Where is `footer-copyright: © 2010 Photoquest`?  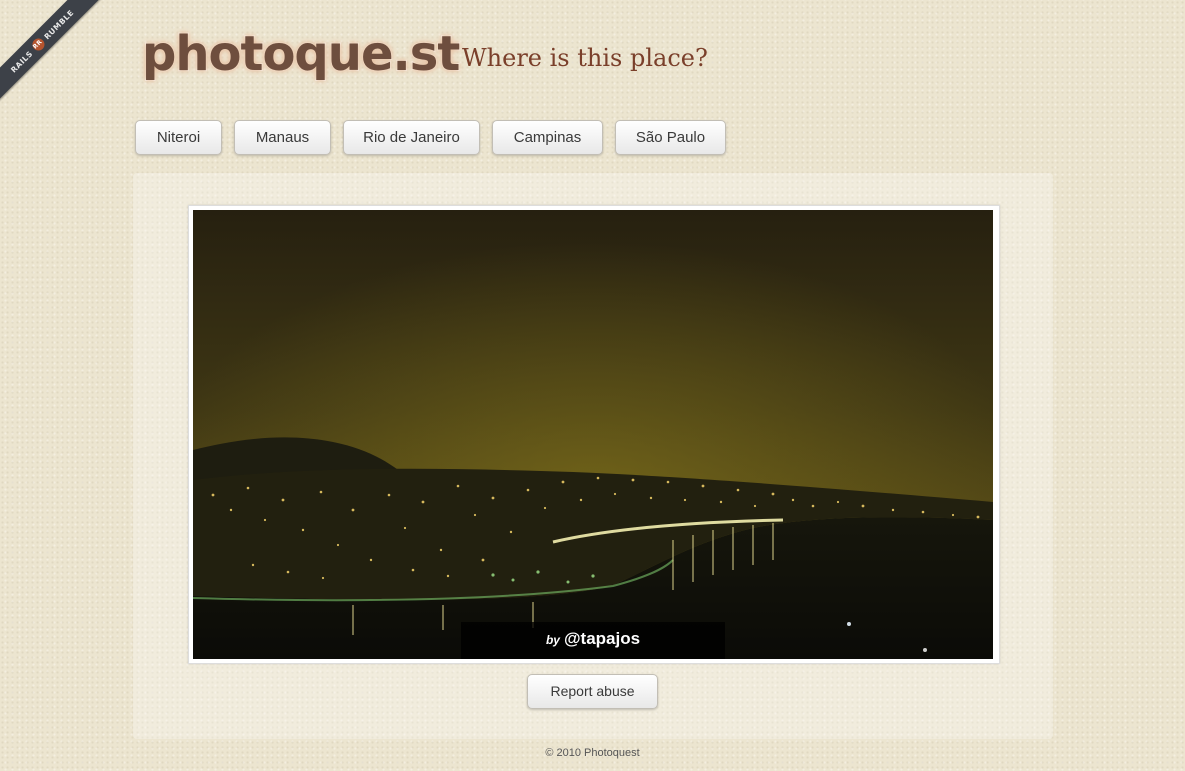
footer-copyright: © 2010 Photoquest is located at coordinates (592, 753).